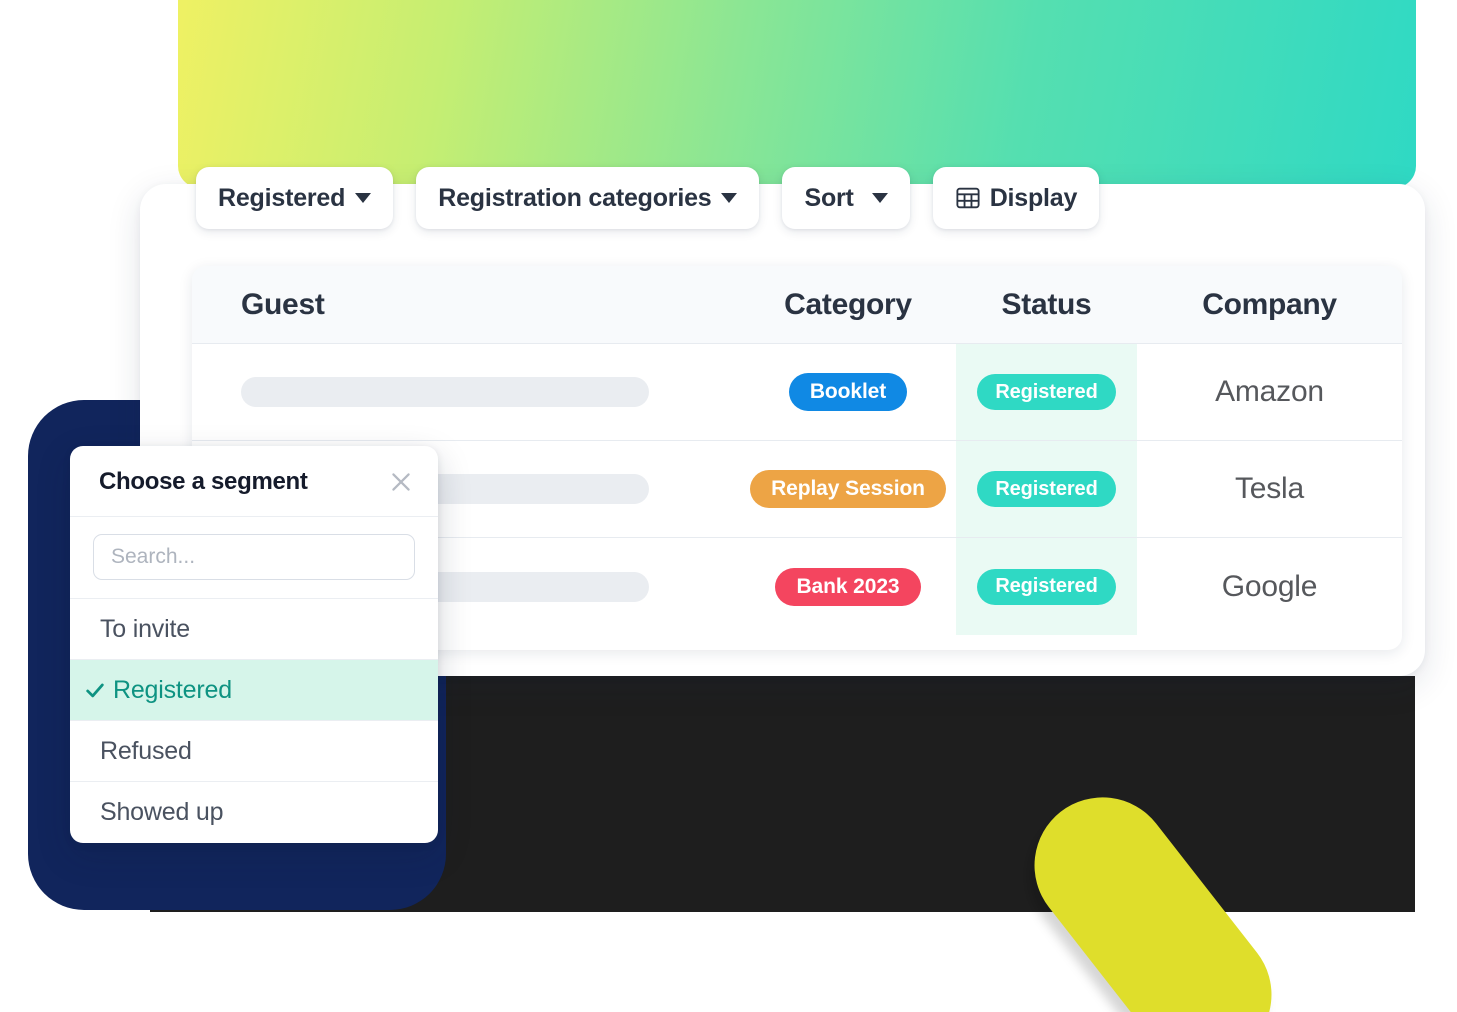 This screenshot has width=1457, height=1012. I want to click on category-badge: Replay Session, so click(848, 489).